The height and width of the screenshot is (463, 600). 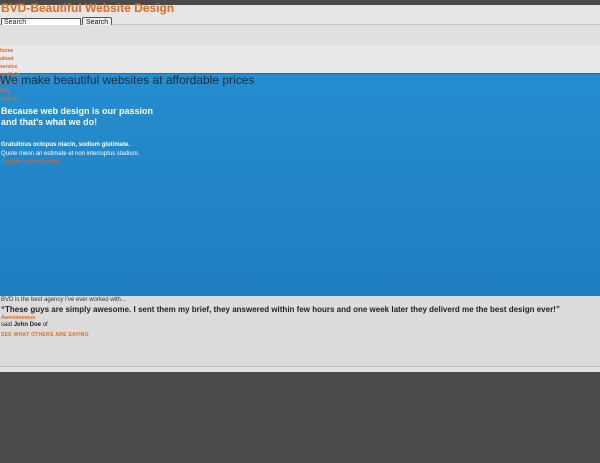 I want to click on see-others-link: SEE WHAT OTHERS ARE SAYING, so click(x=45, y=335).